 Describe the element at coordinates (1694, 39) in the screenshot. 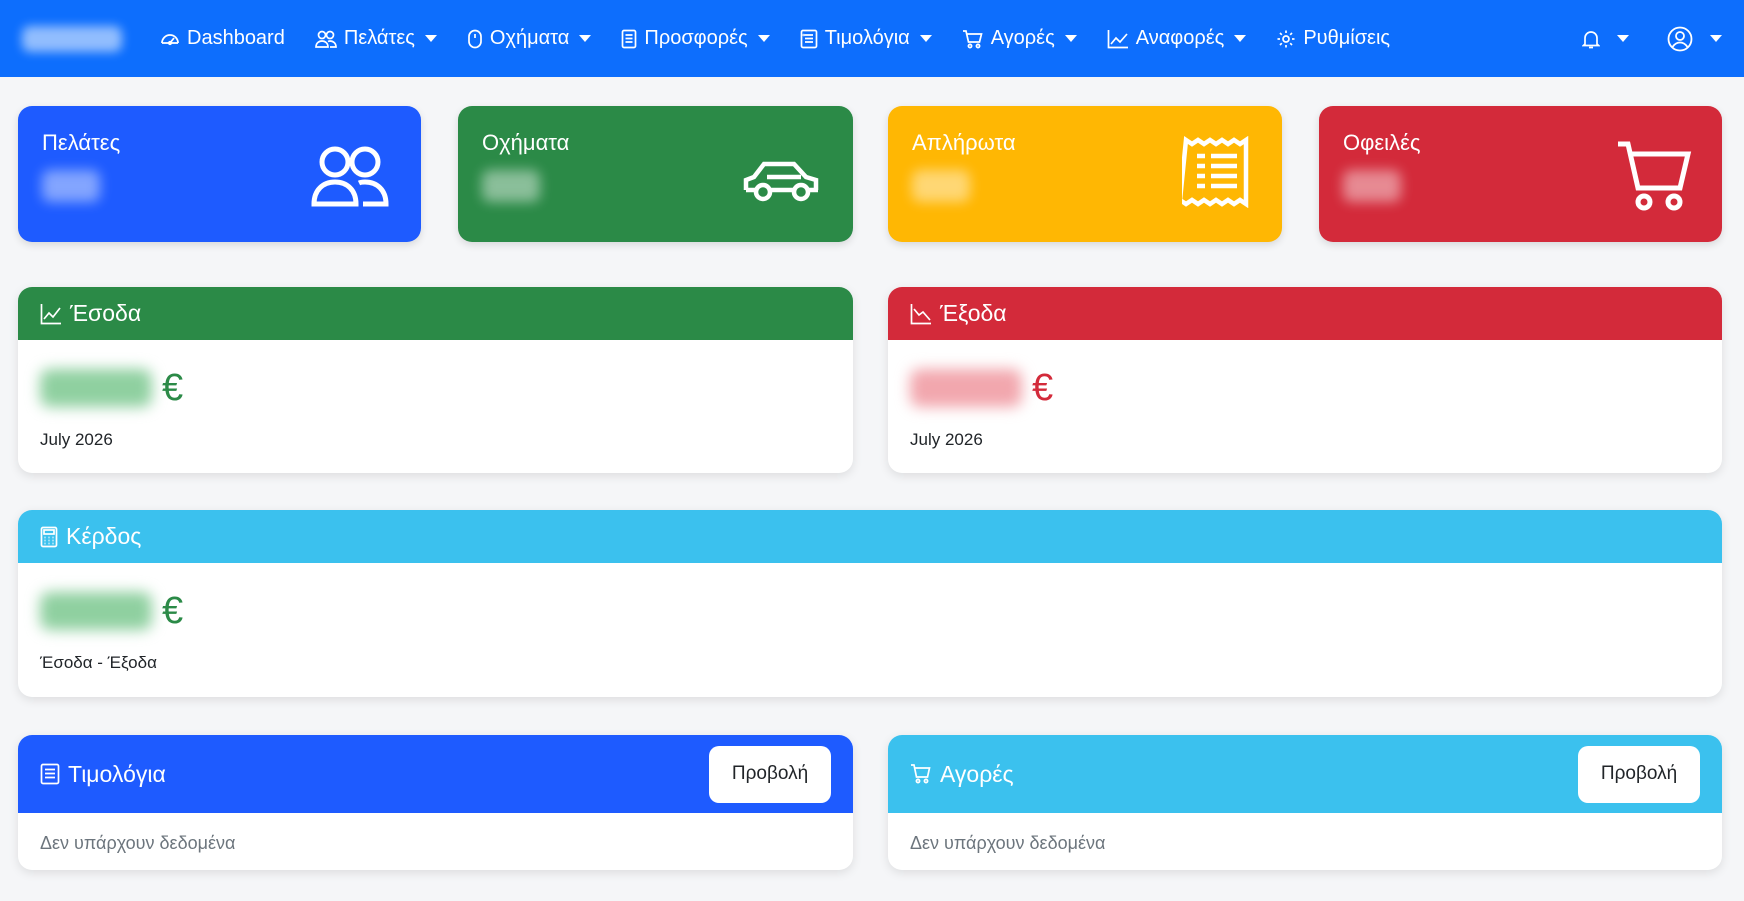

I see `user-menu` at that location.